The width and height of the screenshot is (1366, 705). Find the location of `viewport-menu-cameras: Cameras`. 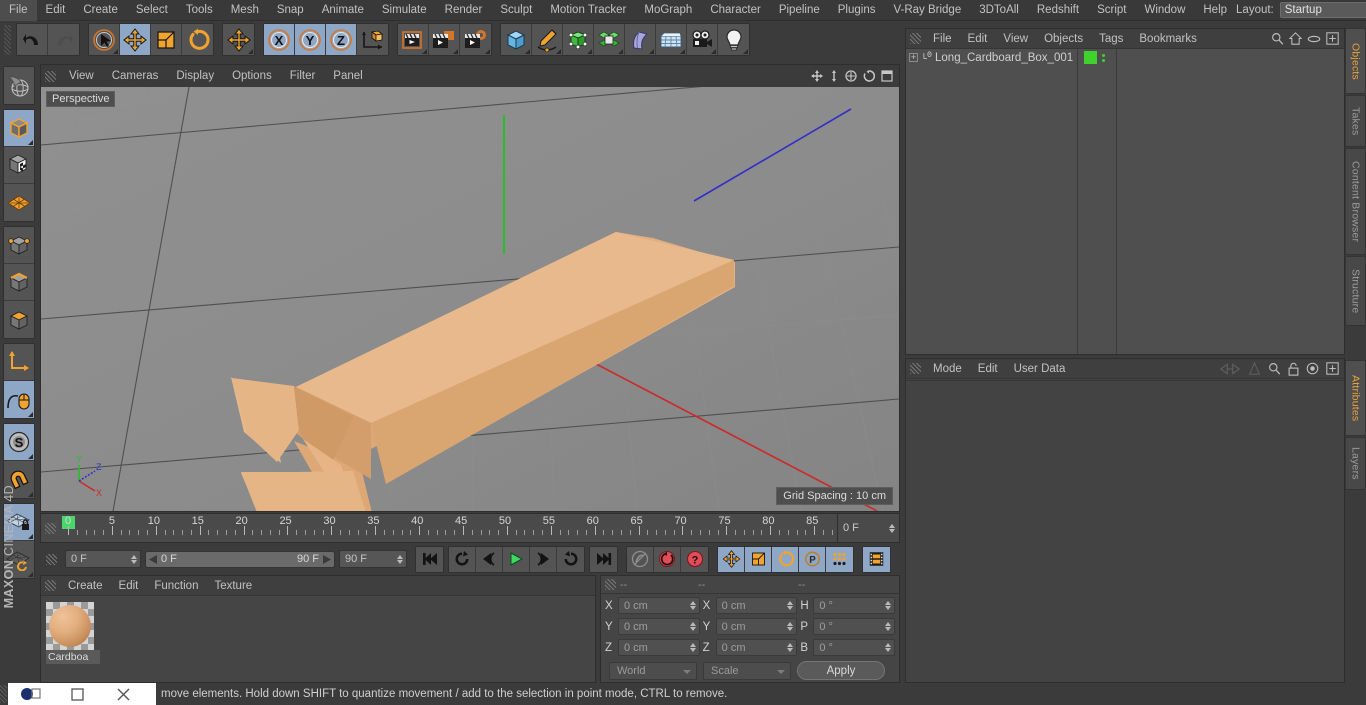

viewport-menu-cameras: Cameras is located at coordinates (135, 76).